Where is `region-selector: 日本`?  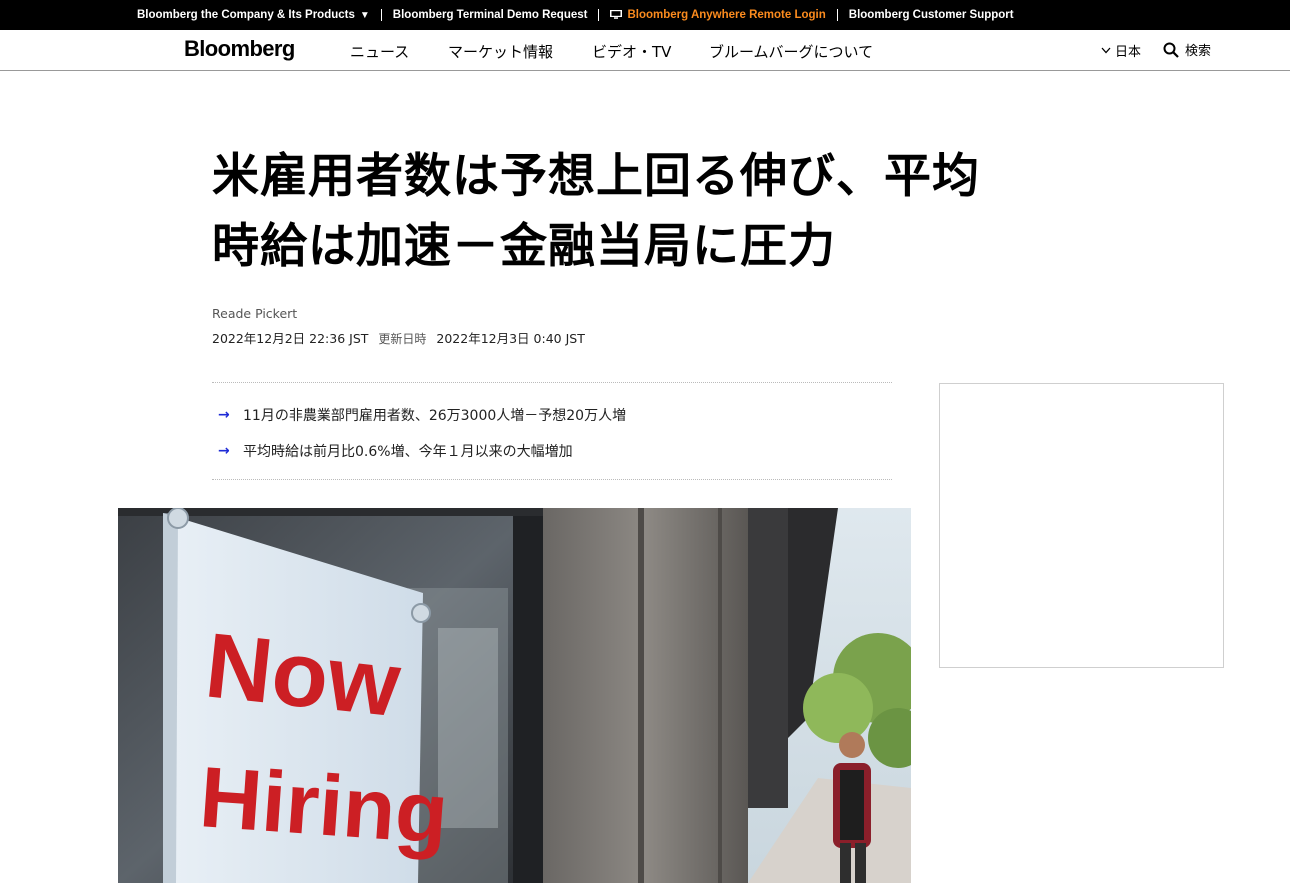
region-selector: 日本 is located at coordinates (1121, 50).